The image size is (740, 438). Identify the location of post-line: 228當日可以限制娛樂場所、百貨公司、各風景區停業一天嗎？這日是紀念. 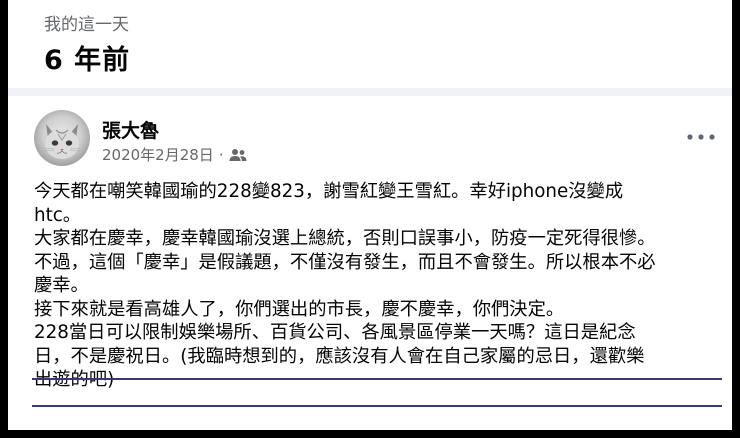
(335, 332).